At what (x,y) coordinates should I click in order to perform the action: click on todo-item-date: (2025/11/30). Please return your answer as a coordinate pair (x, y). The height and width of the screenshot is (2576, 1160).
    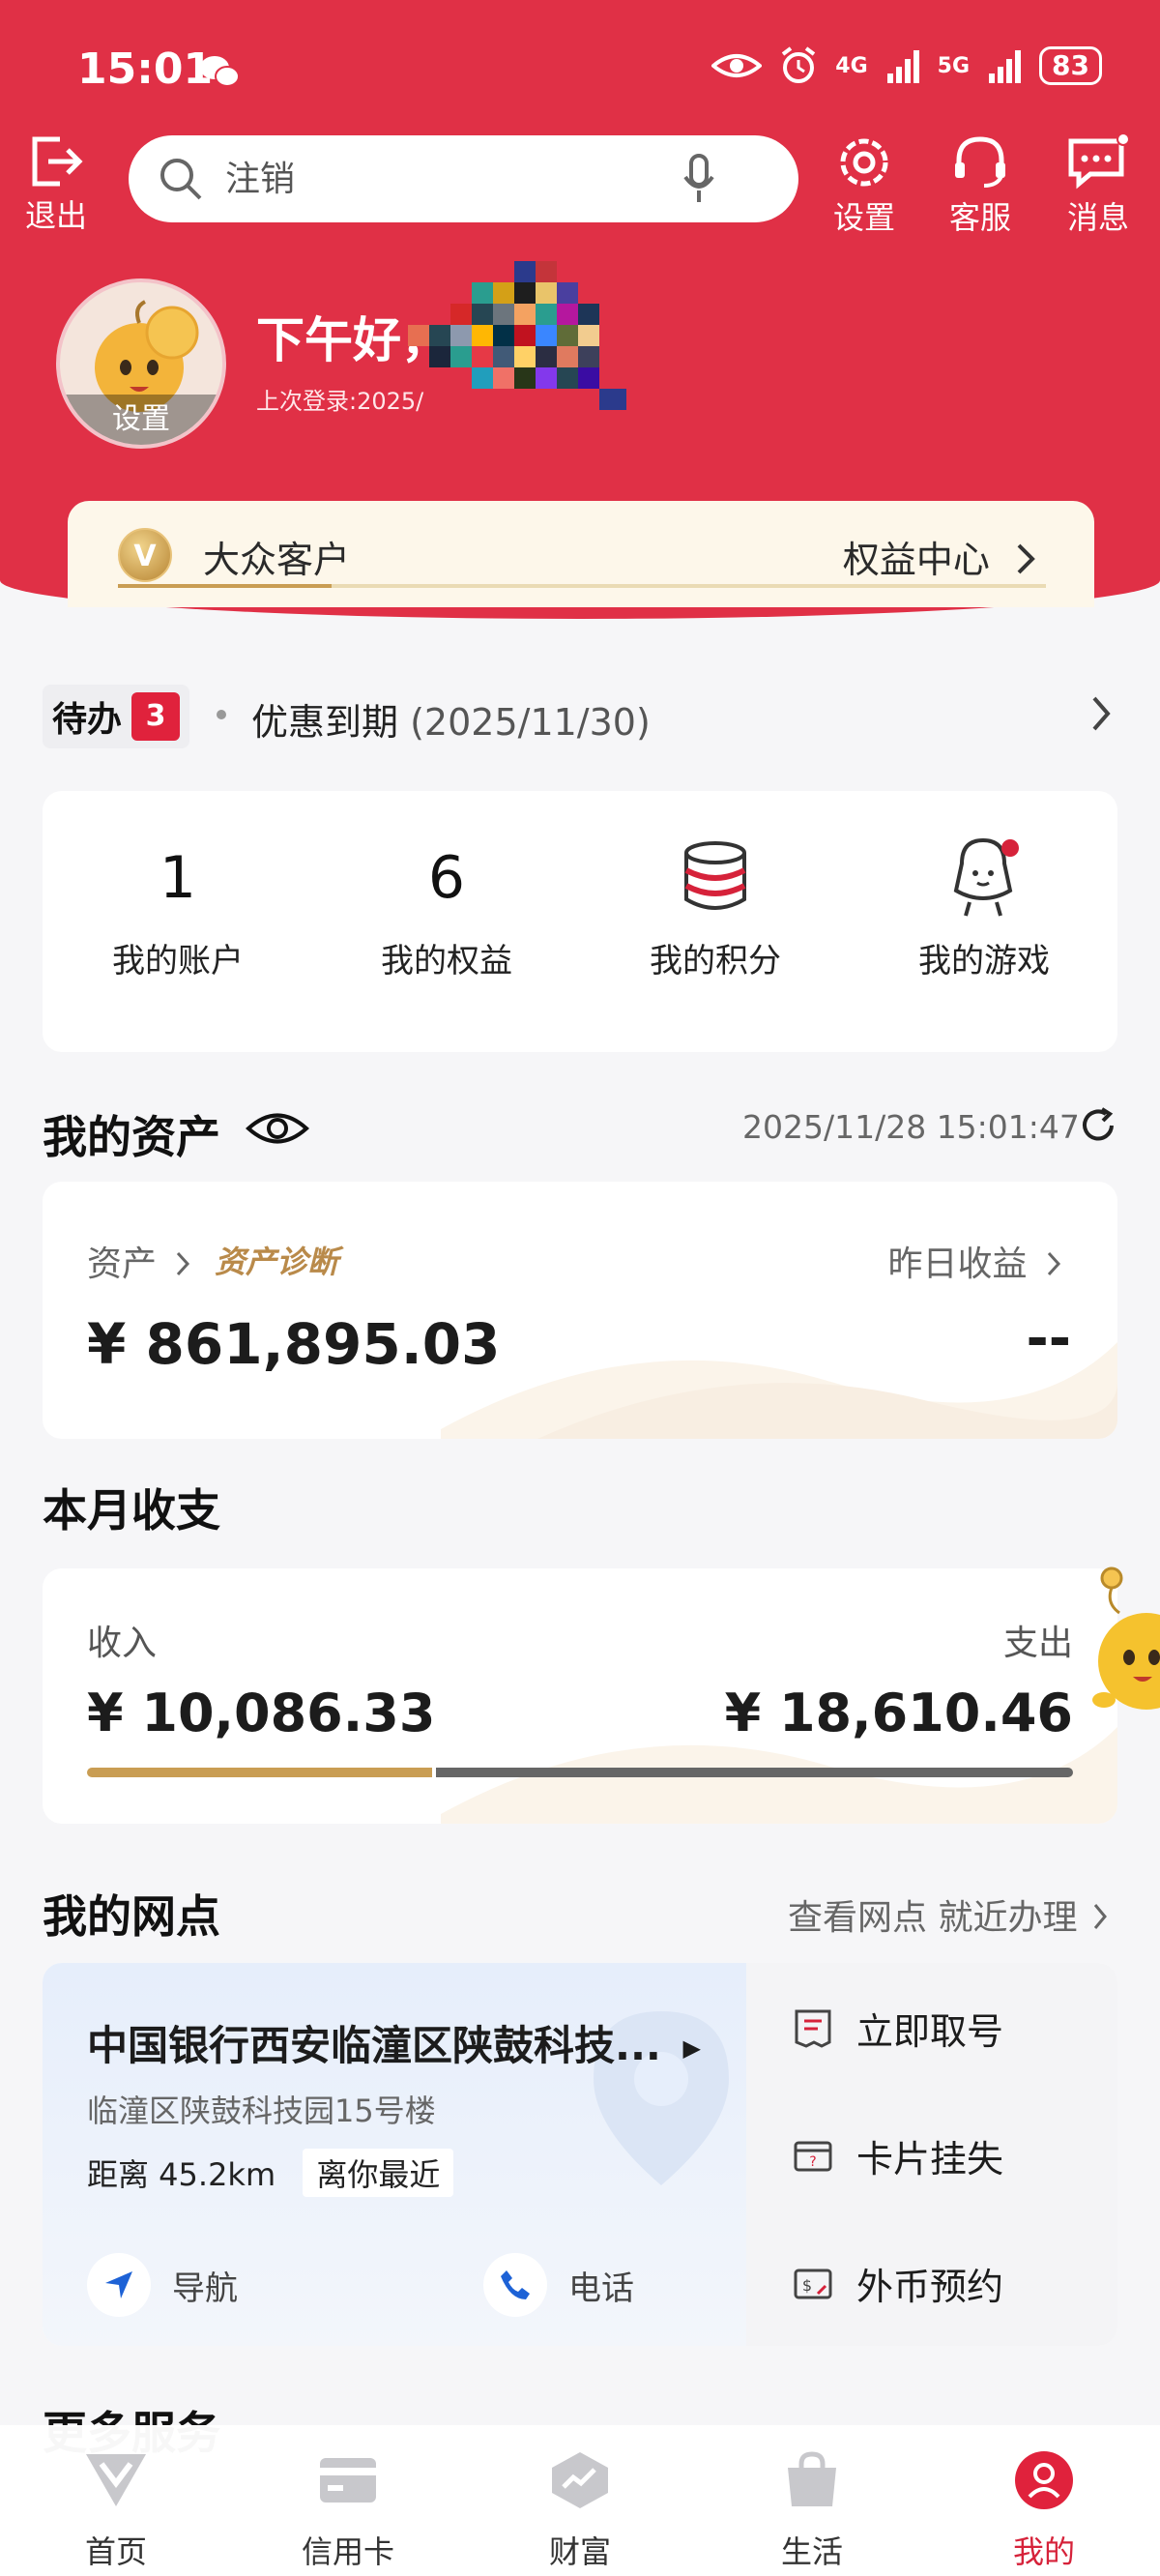
    Looking at the image, I should click on (531, 722).